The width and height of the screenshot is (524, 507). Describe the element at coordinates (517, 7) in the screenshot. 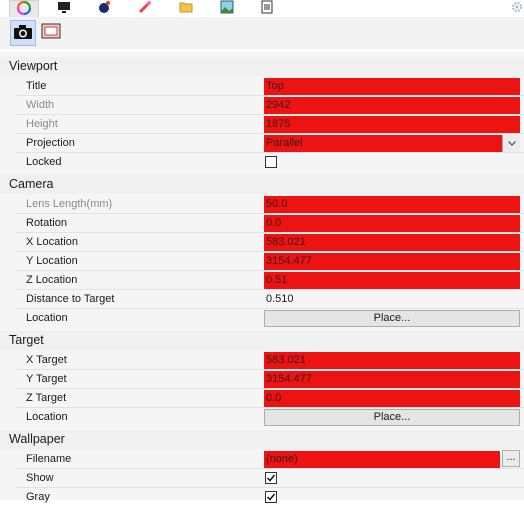

I see `gear-icon` at that location.